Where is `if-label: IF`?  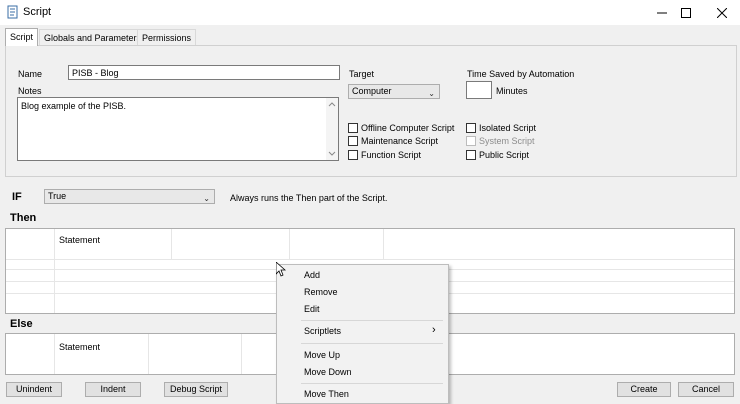 if-label: IF is located at coordinates (17, 197).